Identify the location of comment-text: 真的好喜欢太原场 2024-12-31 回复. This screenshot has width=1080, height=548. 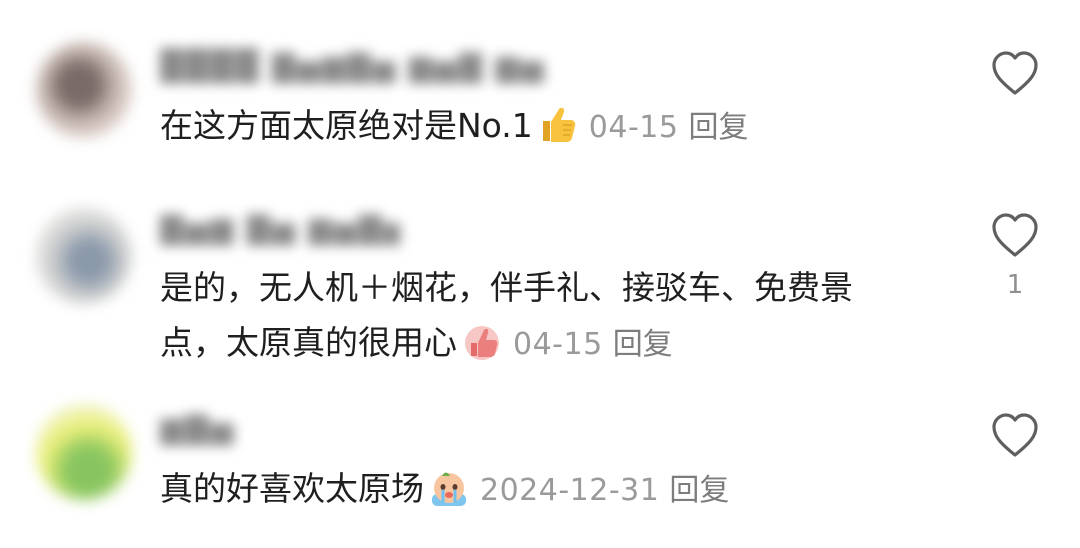
(540, 489).